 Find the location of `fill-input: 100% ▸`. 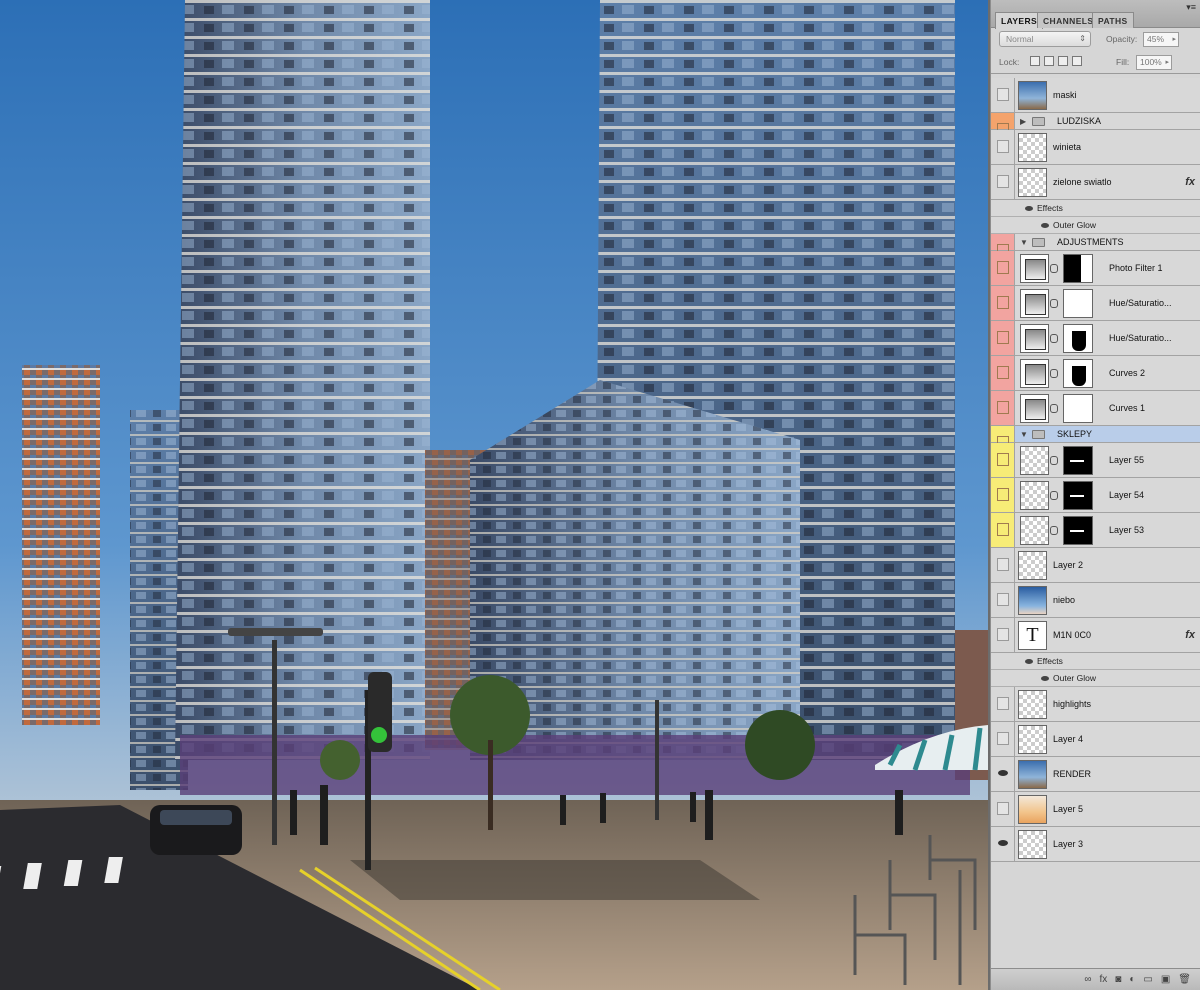

fill-input: 100% ▸ is located at coordinates (1154, 62).